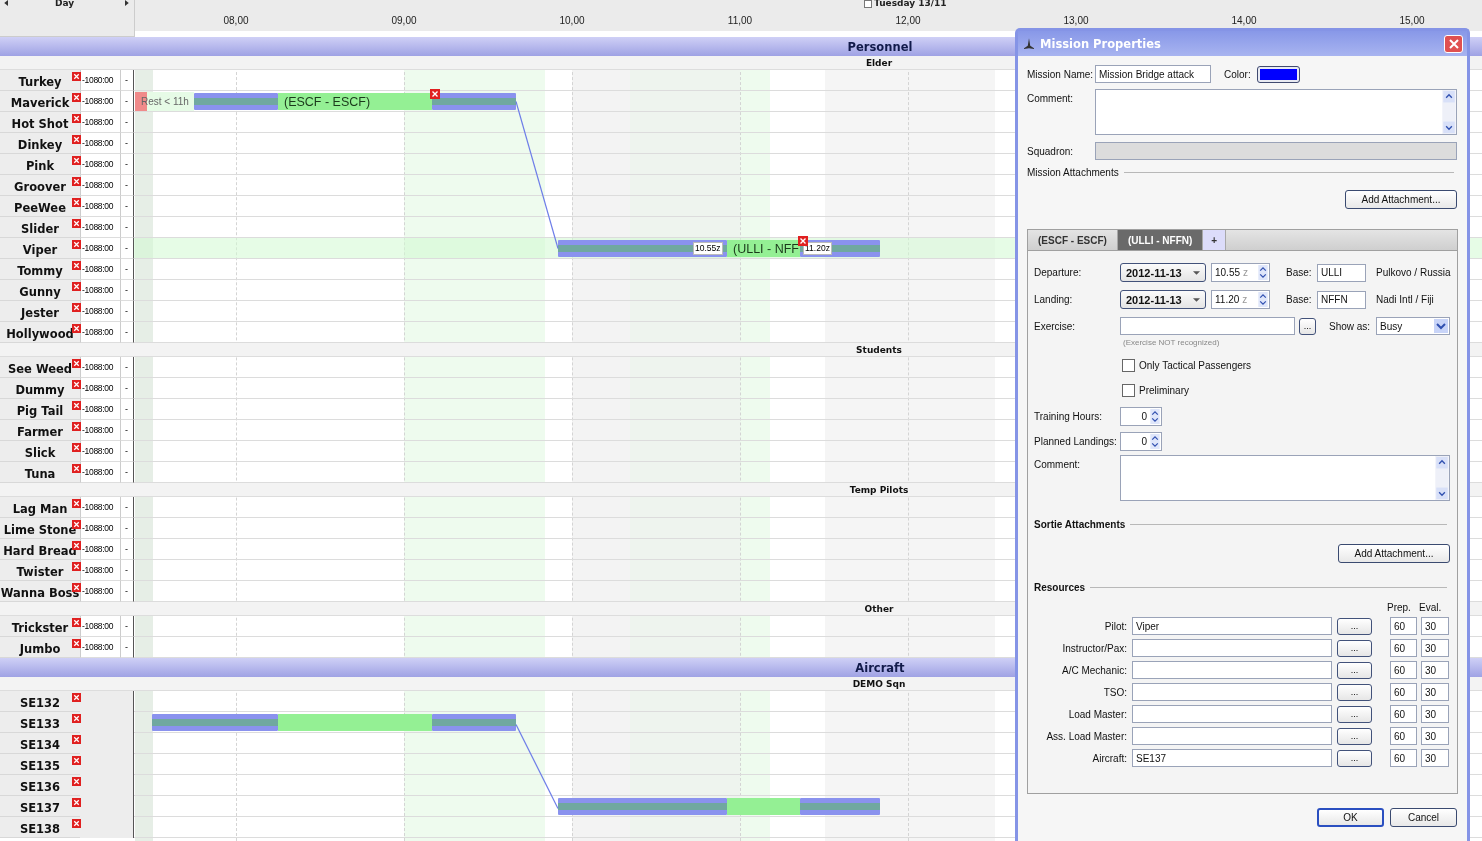 The width and height of the screenshot is (1482, 841). I want to click on view-label: Day, so click(65, 4).